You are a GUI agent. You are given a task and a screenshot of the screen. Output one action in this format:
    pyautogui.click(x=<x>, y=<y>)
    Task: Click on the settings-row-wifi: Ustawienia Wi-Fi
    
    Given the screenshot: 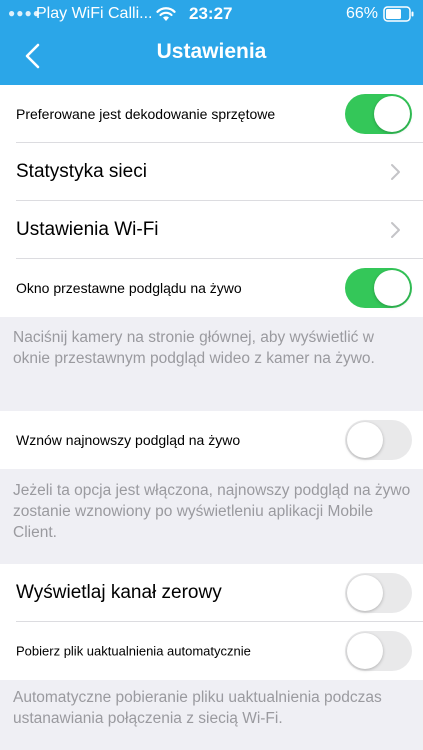 What is the action you would take?
    pyautogui.click(x=211, y=230)
    